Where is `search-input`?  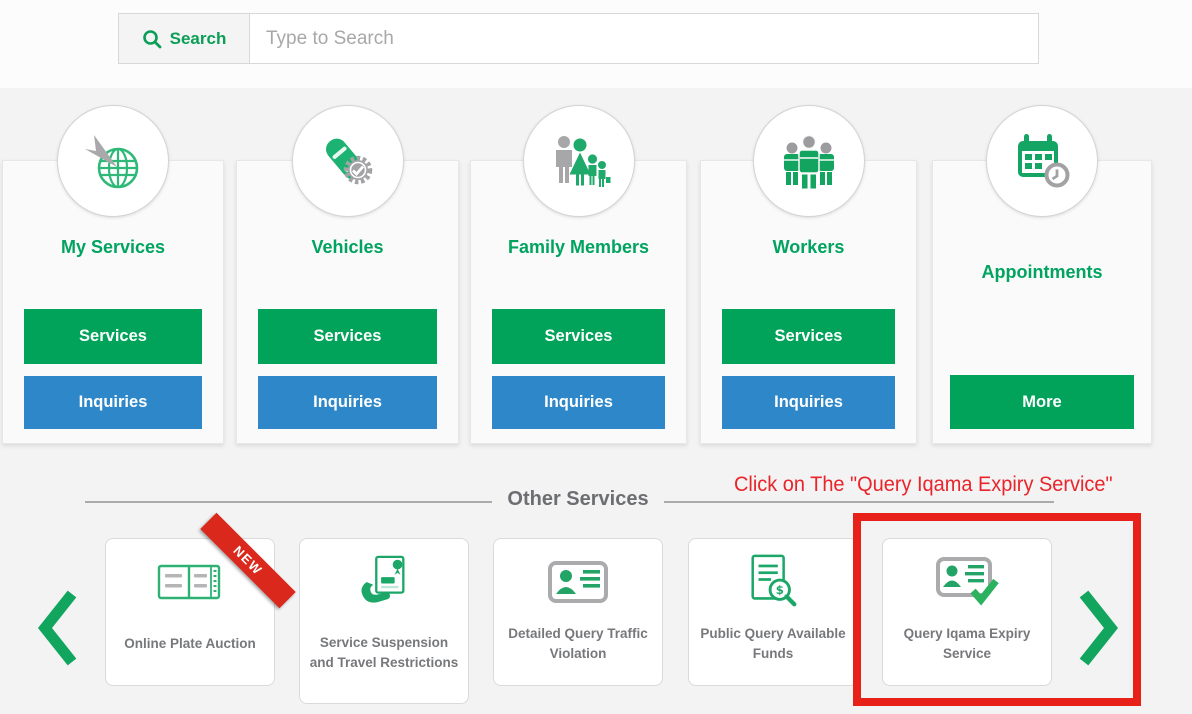
search-input is located at coordinates (644, 38).